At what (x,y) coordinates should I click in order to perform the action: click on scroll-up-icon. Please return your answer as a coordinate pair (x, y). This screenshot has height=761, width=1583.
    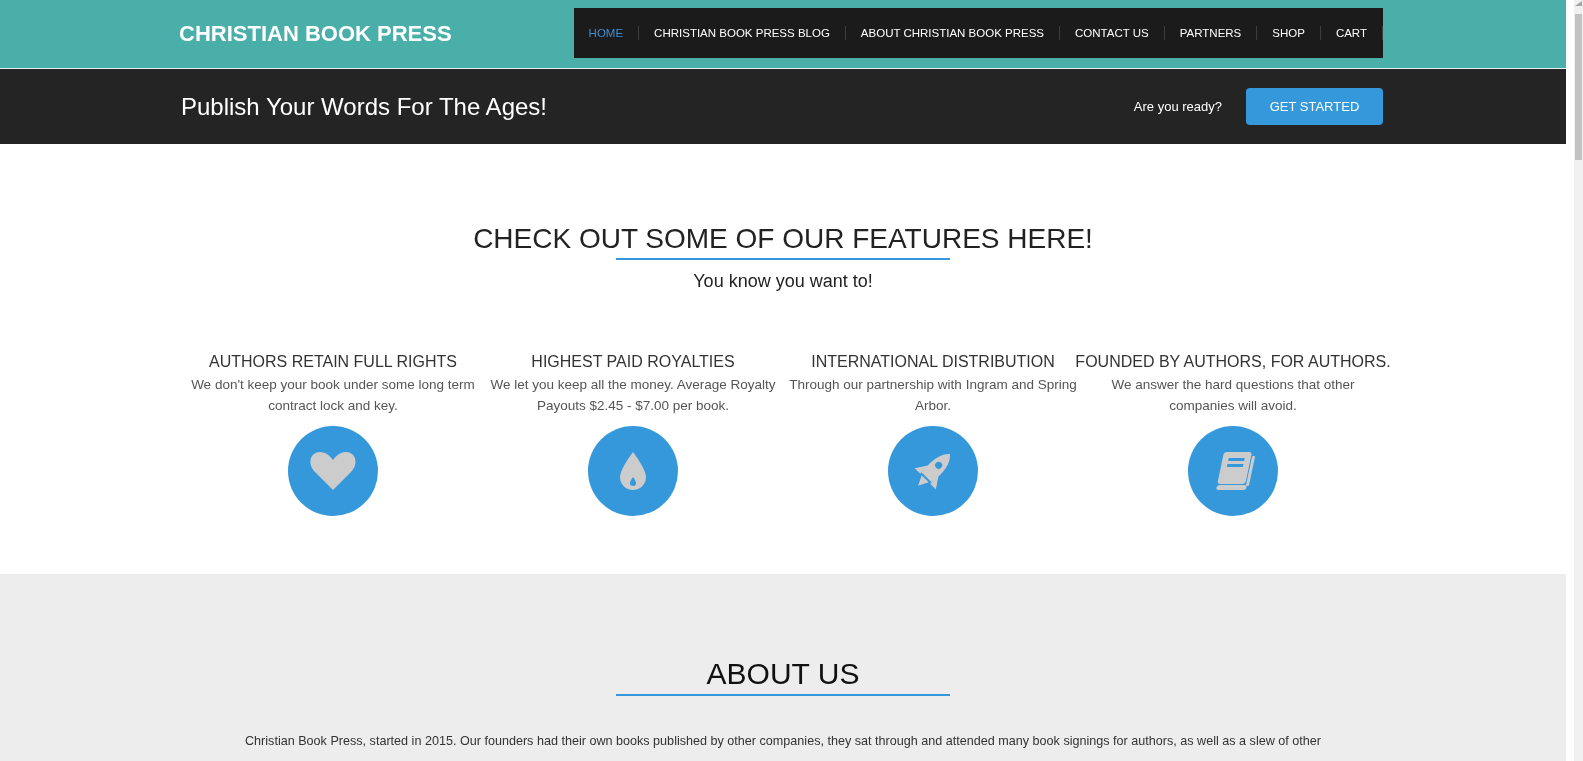
    Looking at the image, I should click on (1578, 3).